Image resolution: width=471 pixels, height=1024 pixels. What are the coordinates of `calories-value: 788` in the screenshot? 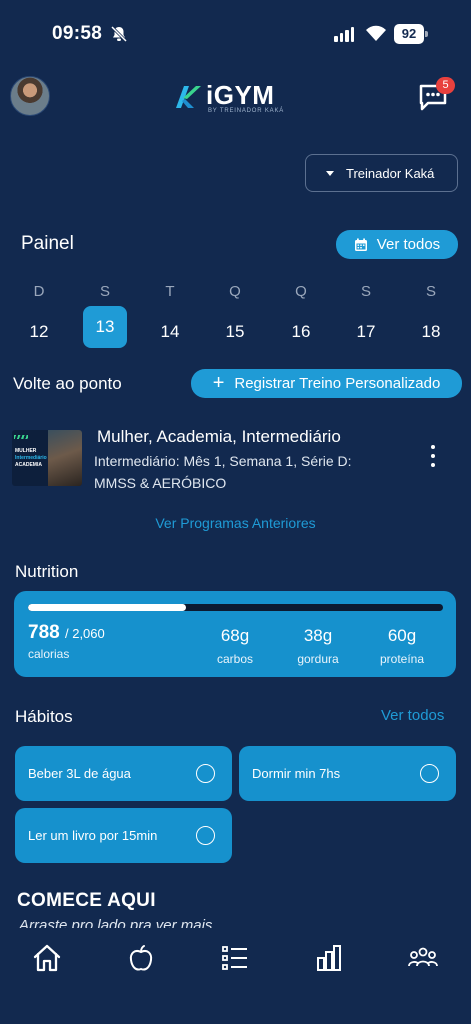 It's located at (44, 632).